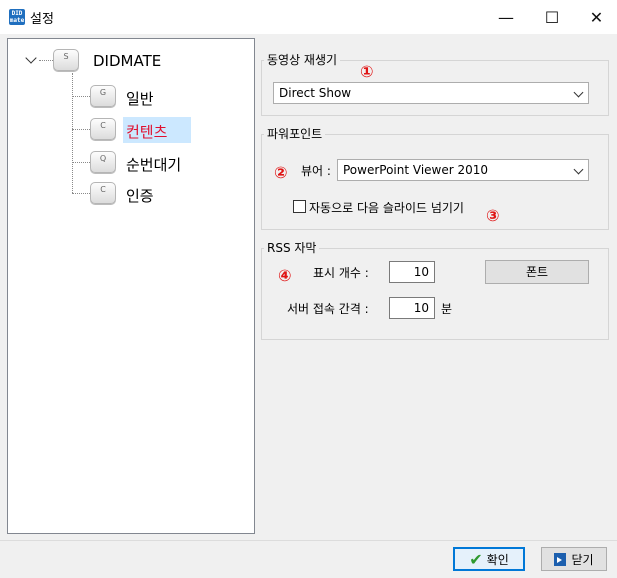  What do you see at coordinates (582, 559) in the screenshot?
I see `close-button-label: 닫기` at bounding box center [582, 559].